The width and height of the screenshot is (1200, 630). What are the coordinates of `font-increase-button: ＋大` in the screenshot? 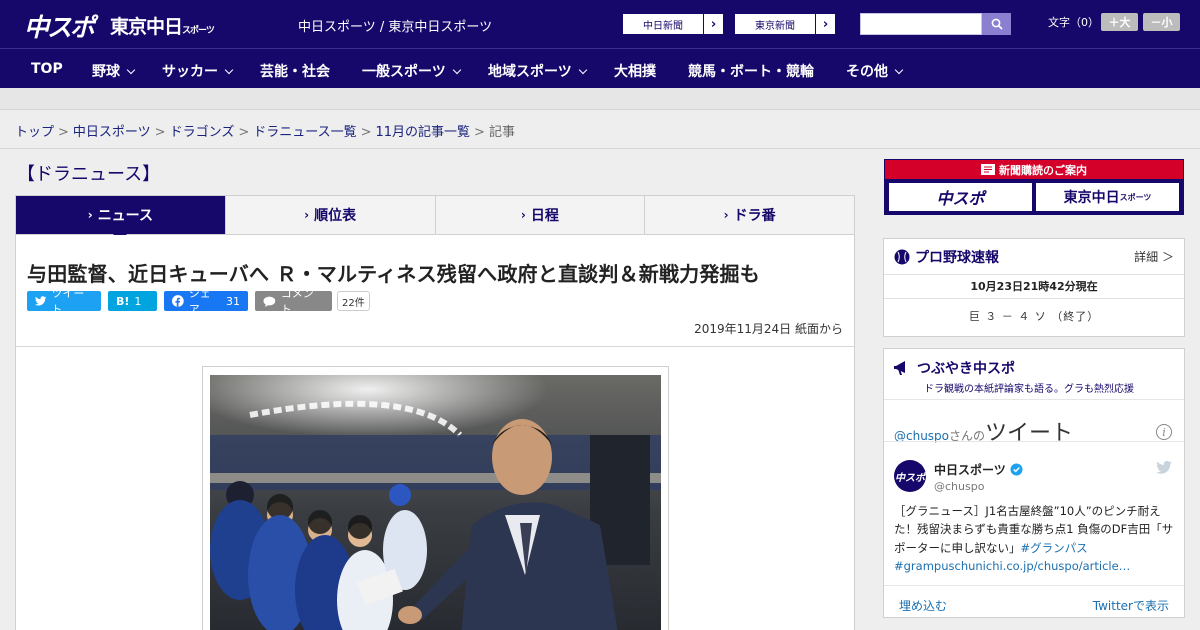 It's located at (1119, 22).